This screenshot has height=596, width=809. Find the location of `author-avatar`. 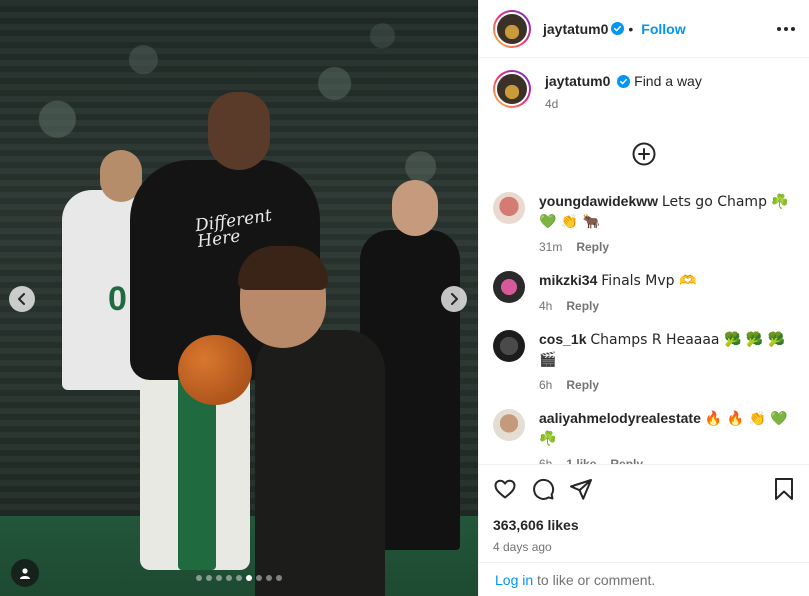

author-avatar is located at coordinates (512, 28).